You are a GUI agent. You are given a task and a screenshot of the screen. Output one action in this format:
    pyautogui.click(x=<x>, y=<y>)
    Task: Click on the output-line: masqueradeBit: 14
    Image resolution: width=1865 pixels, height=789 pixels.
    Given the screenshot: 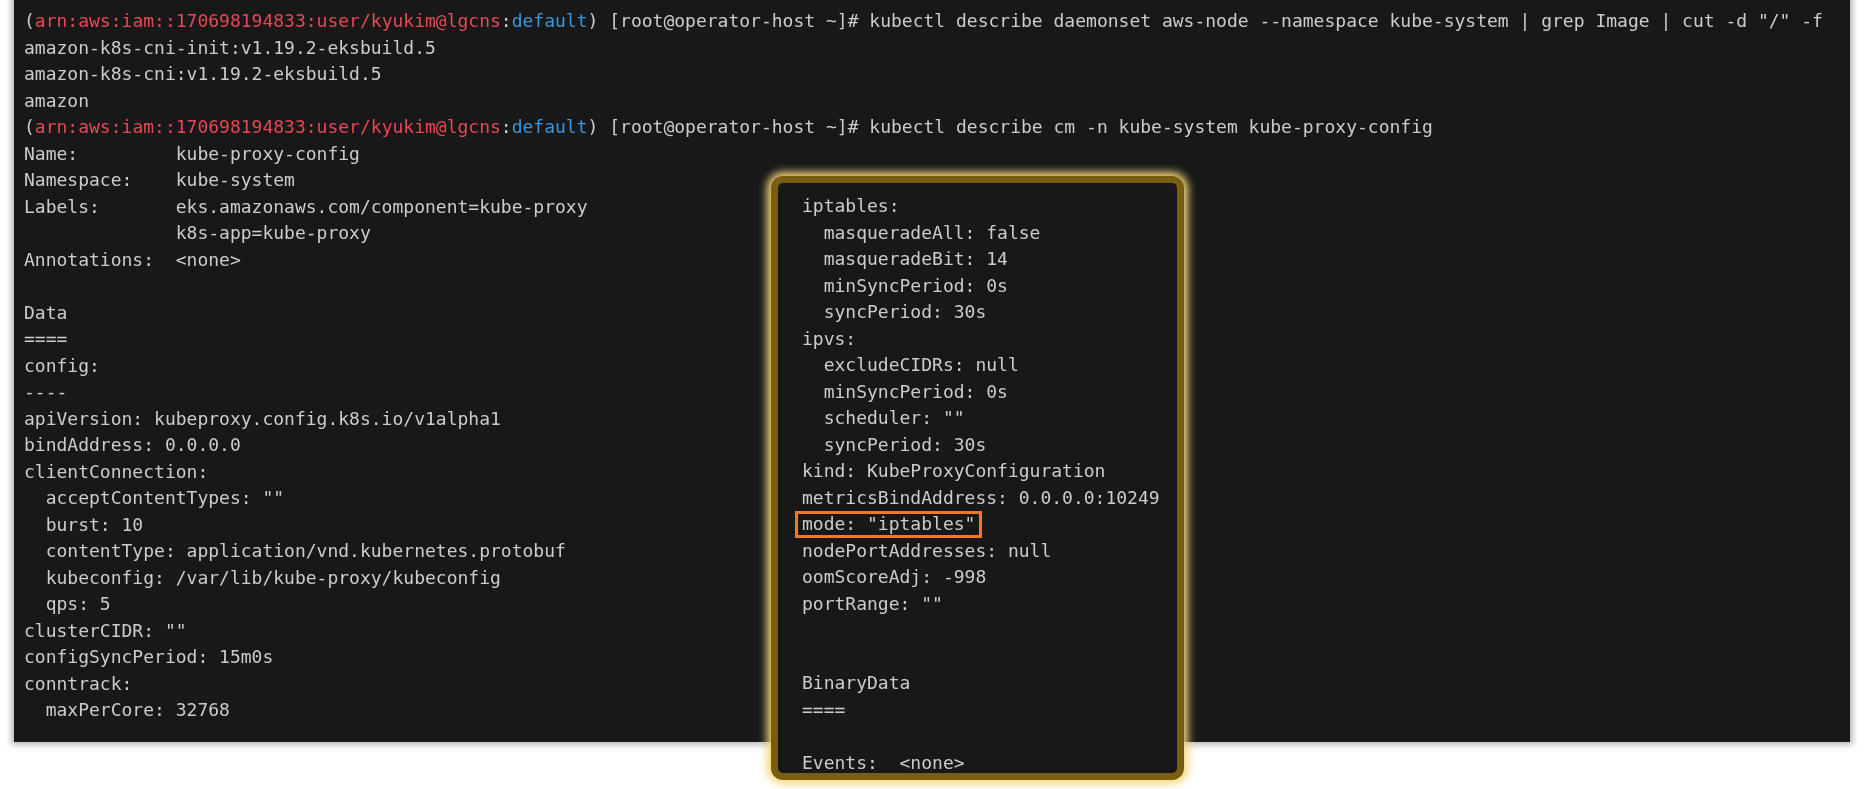 What is the action you would take?
    pyautogui.click(x=915, y=259)
    